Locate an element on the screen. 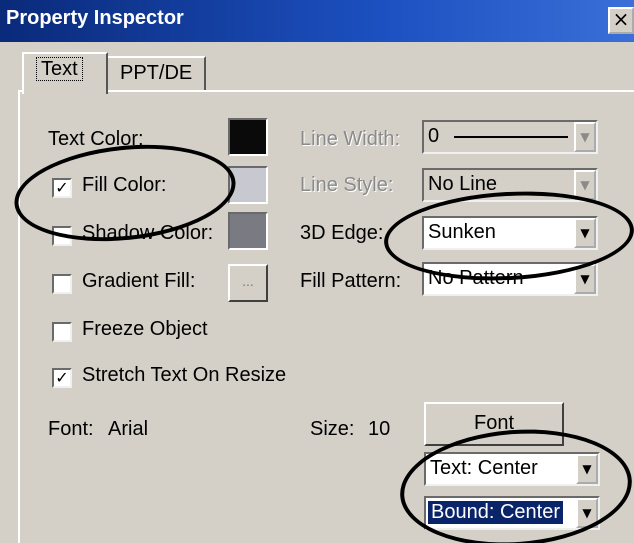 The height and width of the screenshot is (543, 634). freeze-object-checkbox is located at coordinates (62, 332).